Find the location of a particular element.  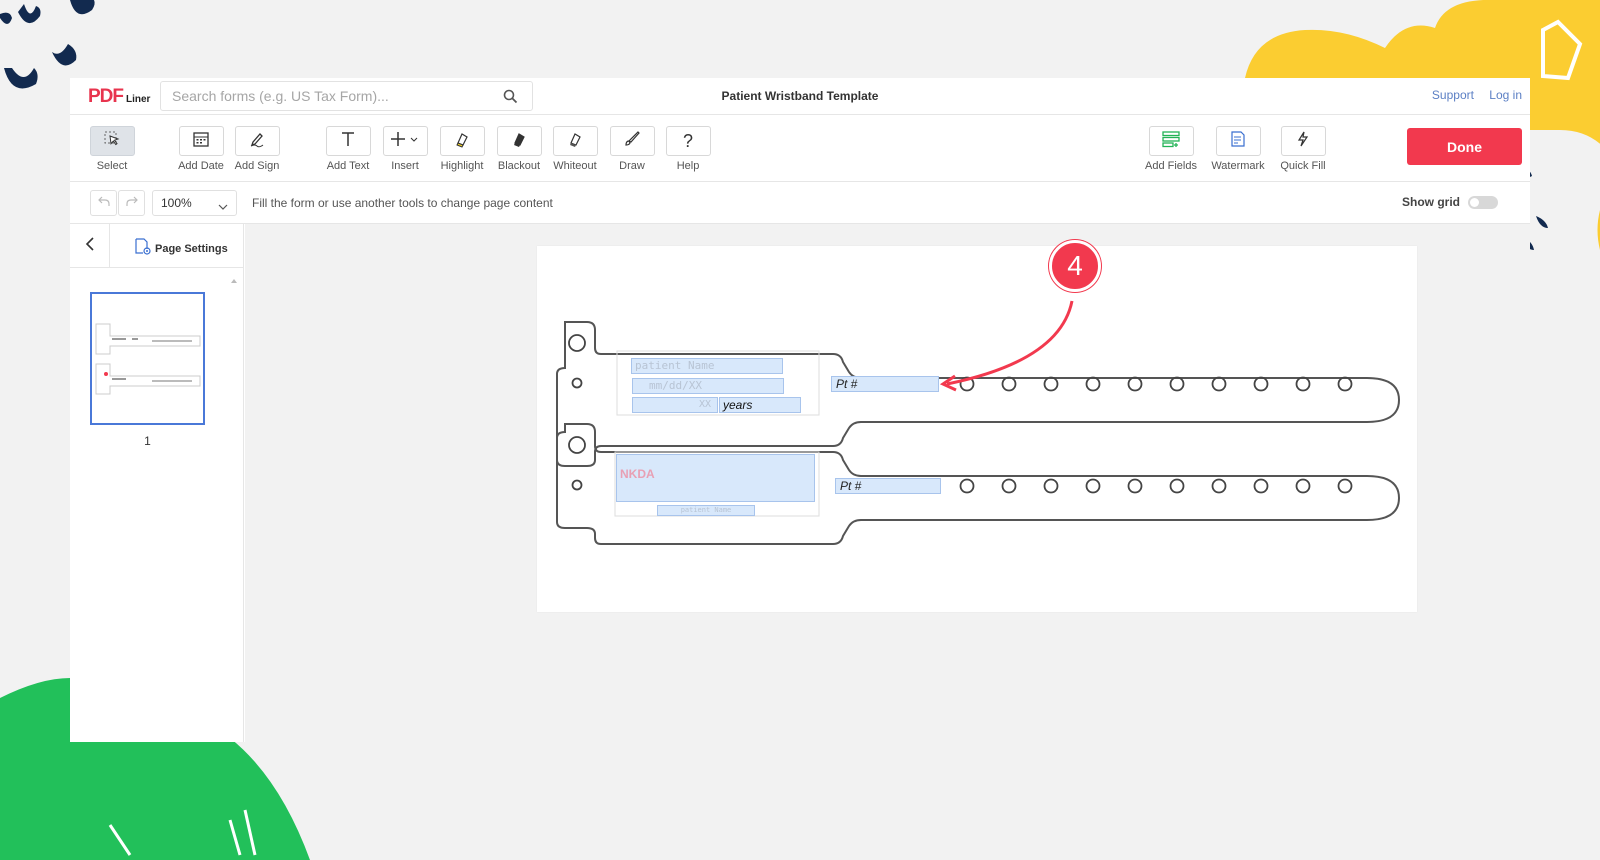

question-icon: ? is located at coordinates (687, 140).